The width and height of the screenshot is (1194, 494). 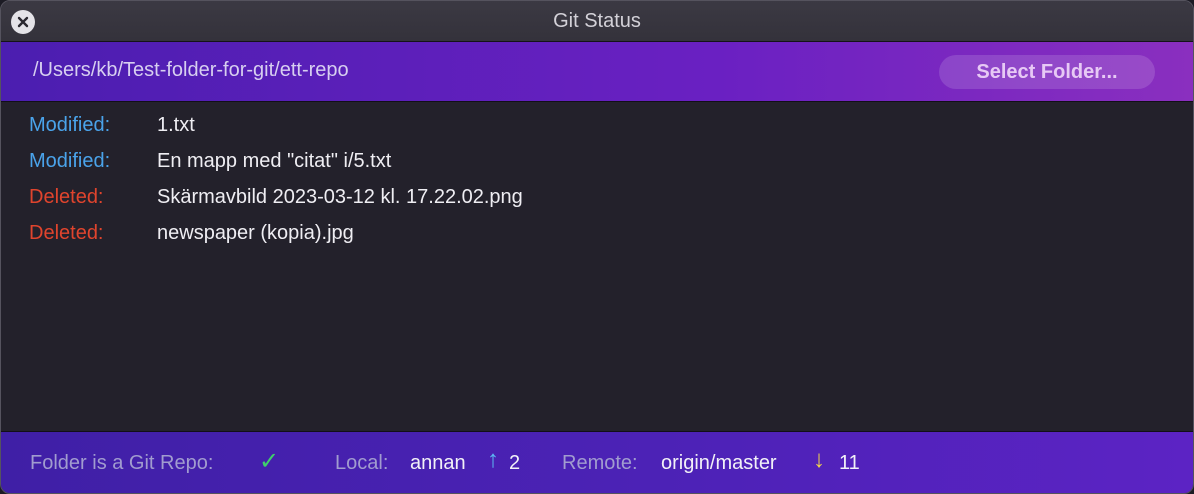 I want to click on arrow-up-icon: ↑, so click(x=493, y=459).